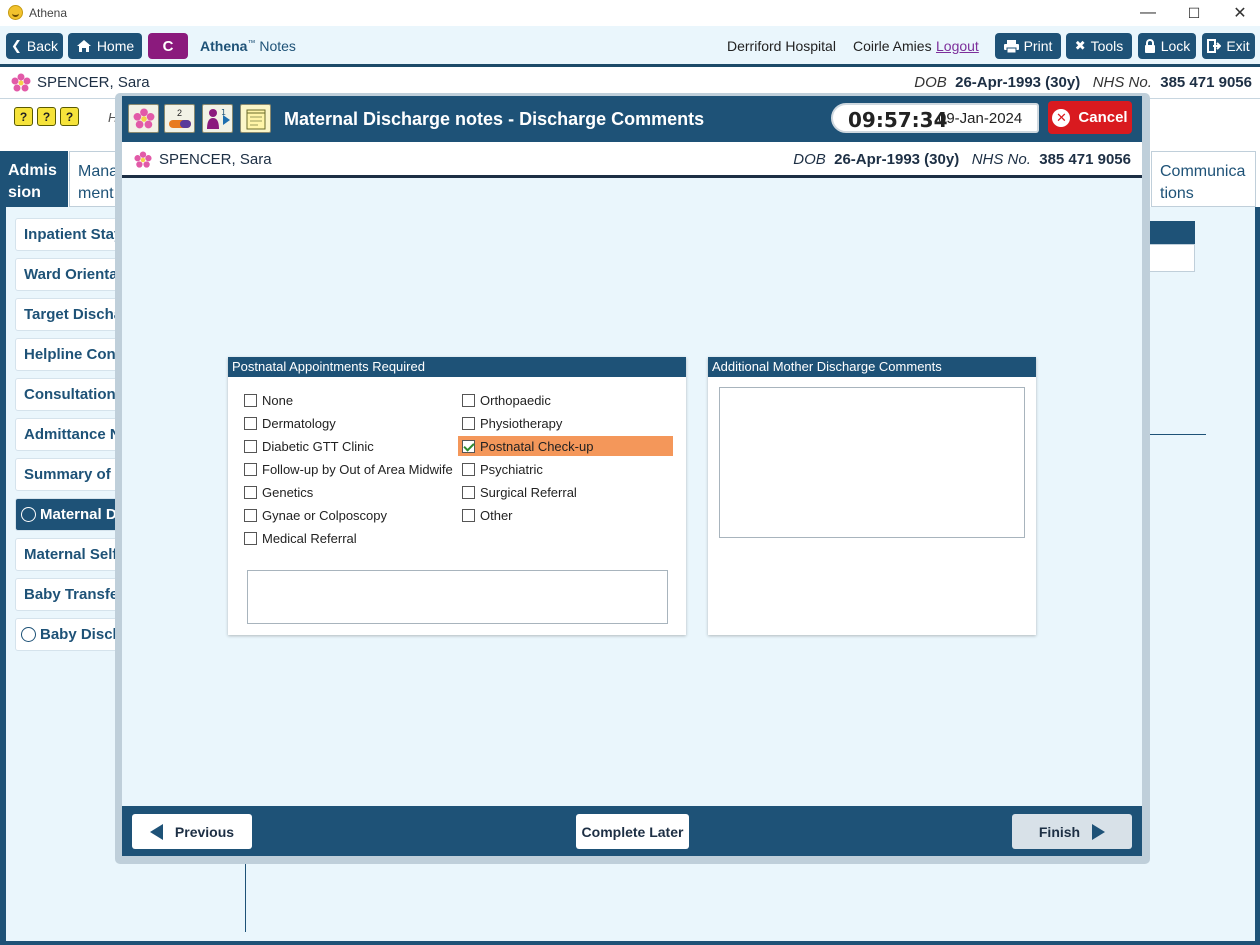 Image resolution: width=1260 pixels, height=945 pixels. I want to click on checkbox-label: Medical Referral, so click(309, 538).